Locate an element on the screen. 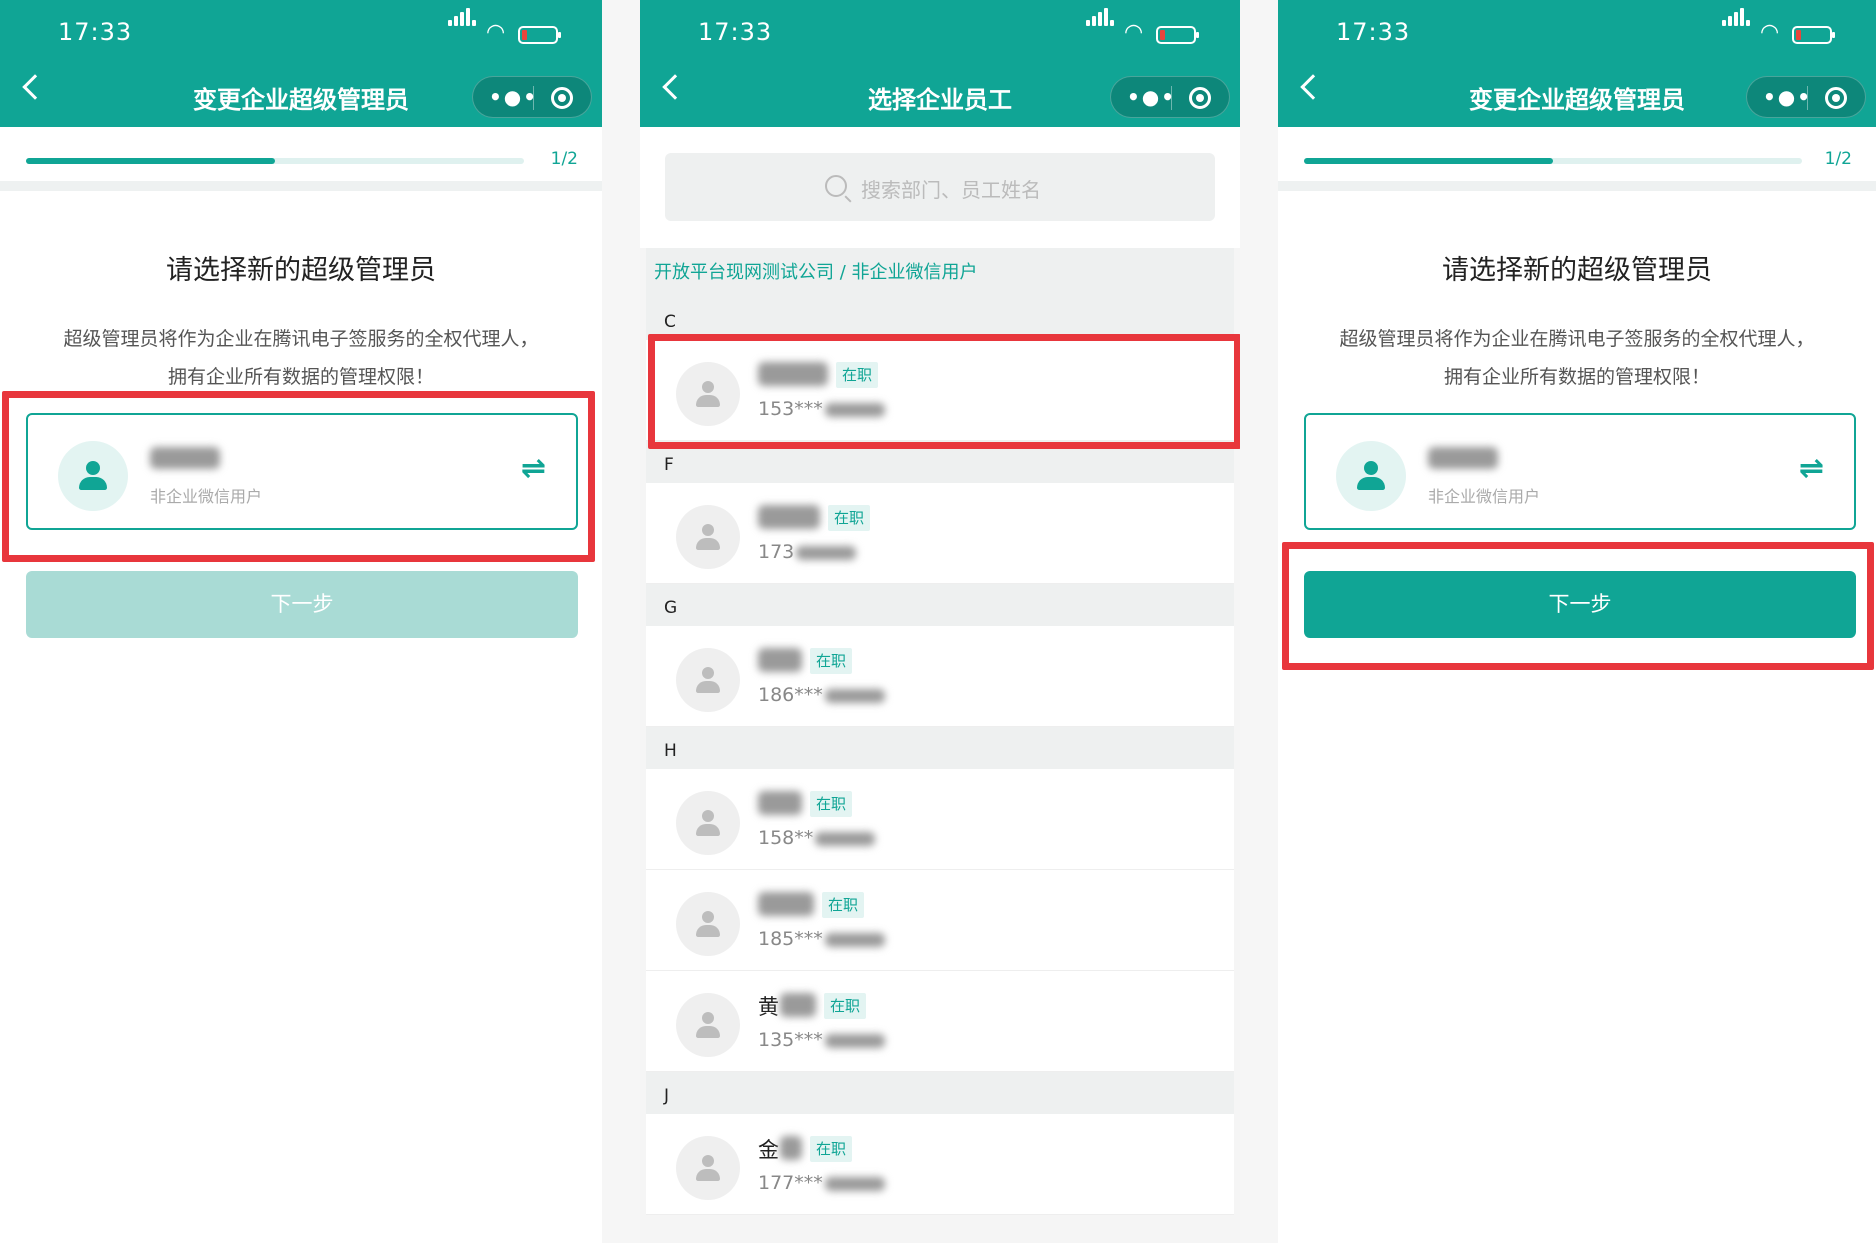 The height and width of the screenshot is (1243, 1876). employee-phone: 185*** is located at coordinates (821, 939).